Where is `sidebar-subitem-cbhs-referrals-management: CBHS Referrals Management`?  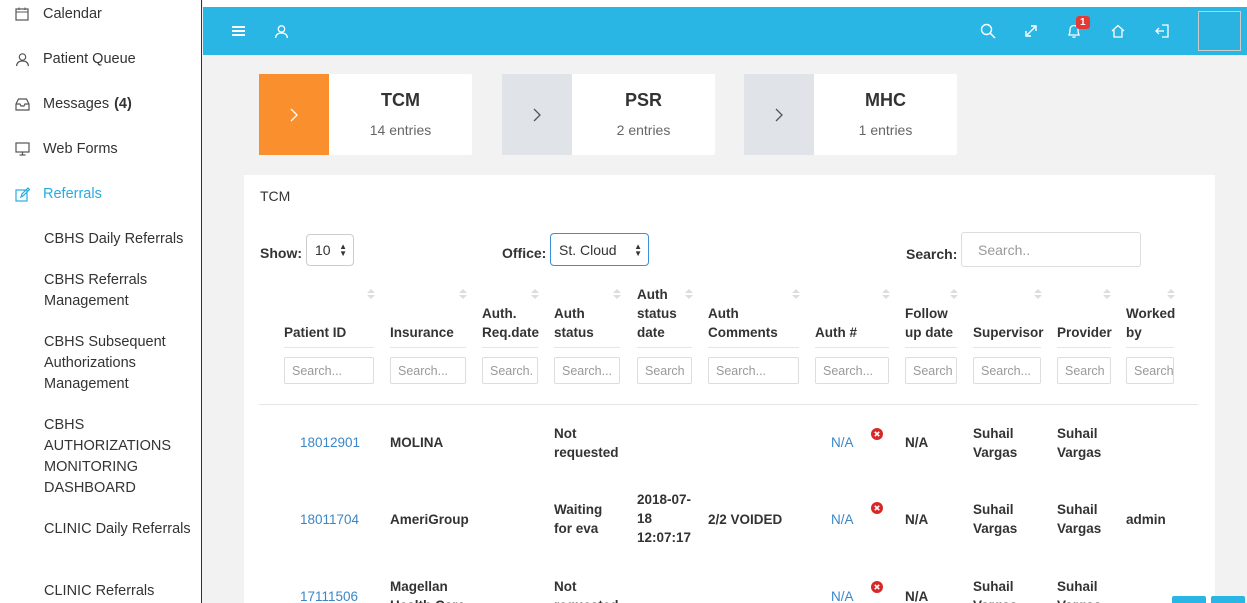 sidebar-subitem-cbhs-referrals-management: CBHS Referrals Management is located at coordinates (119, 291).